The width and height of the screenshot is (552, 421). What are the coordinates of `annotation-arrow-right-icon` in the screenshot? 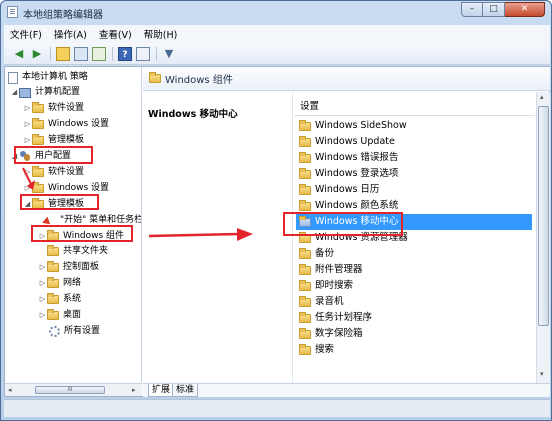 It's located at (200, 234).